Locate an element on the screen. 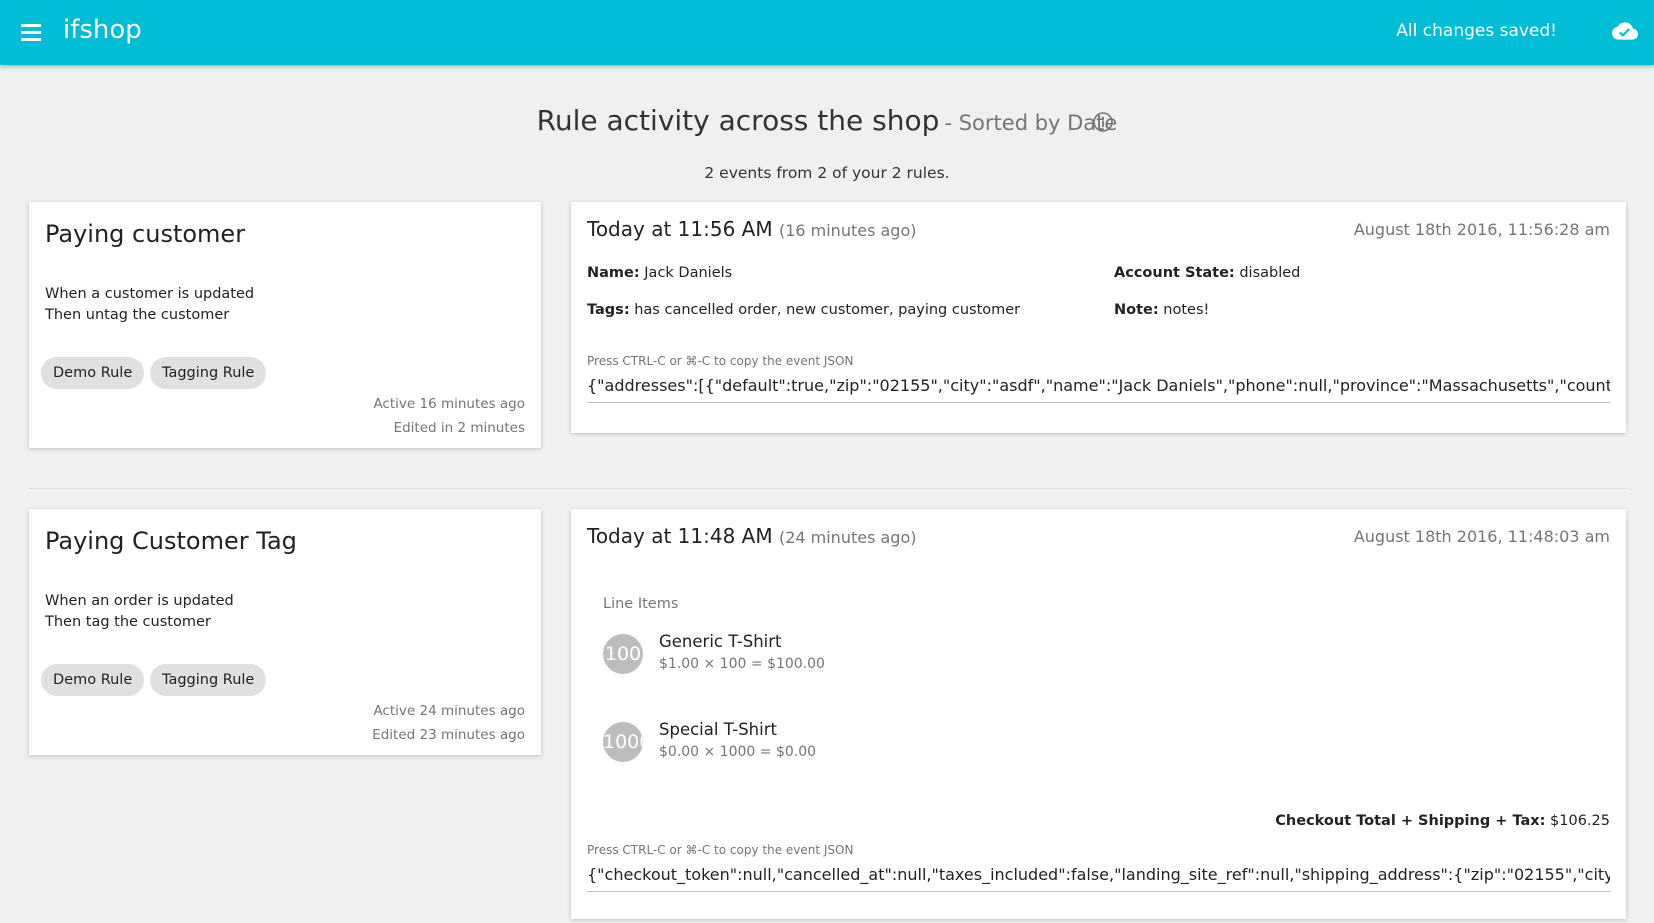 This screenshot has height=923, width=1654. event-relative-time: (24 minutes ago) is located at coordinates (847, 537).